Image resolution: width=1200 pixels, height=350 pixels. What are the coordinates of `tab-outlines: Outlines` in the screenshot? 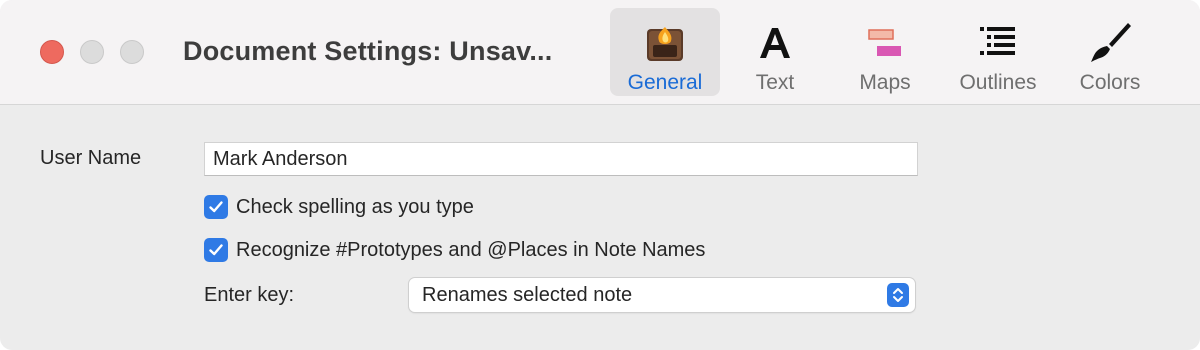 It's located at (998, 52).